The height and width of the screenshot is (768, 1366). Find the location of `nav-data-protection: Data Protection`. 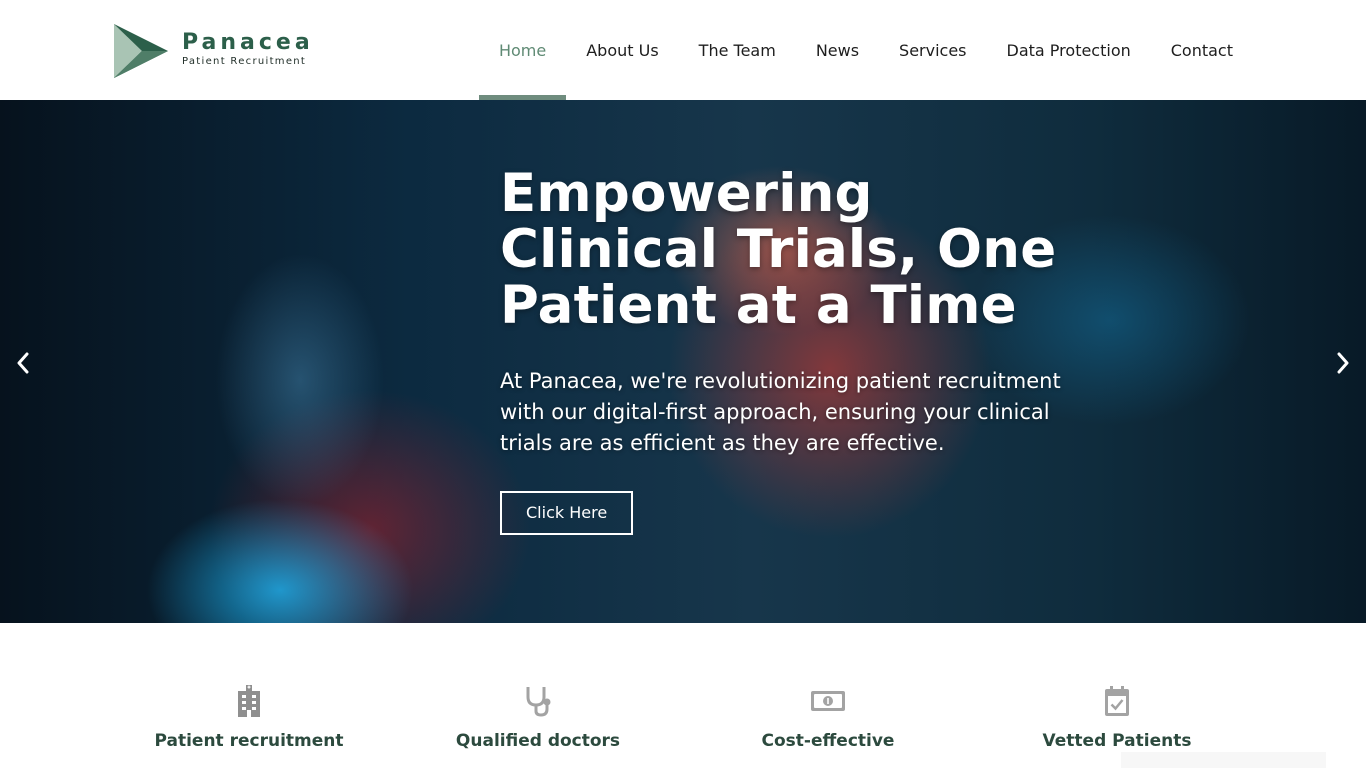

nav-data-protection: Data Protection is located at coordinates (1069, 50).